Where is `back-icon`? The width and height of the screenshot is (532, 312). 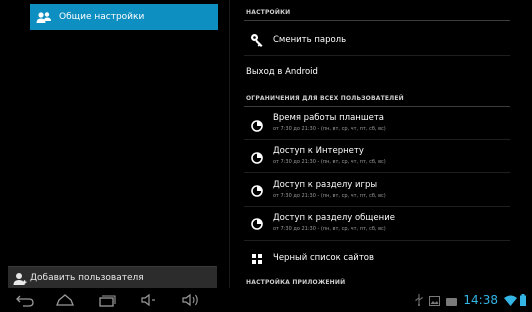
back-icon is located at coordinates (25, 300).